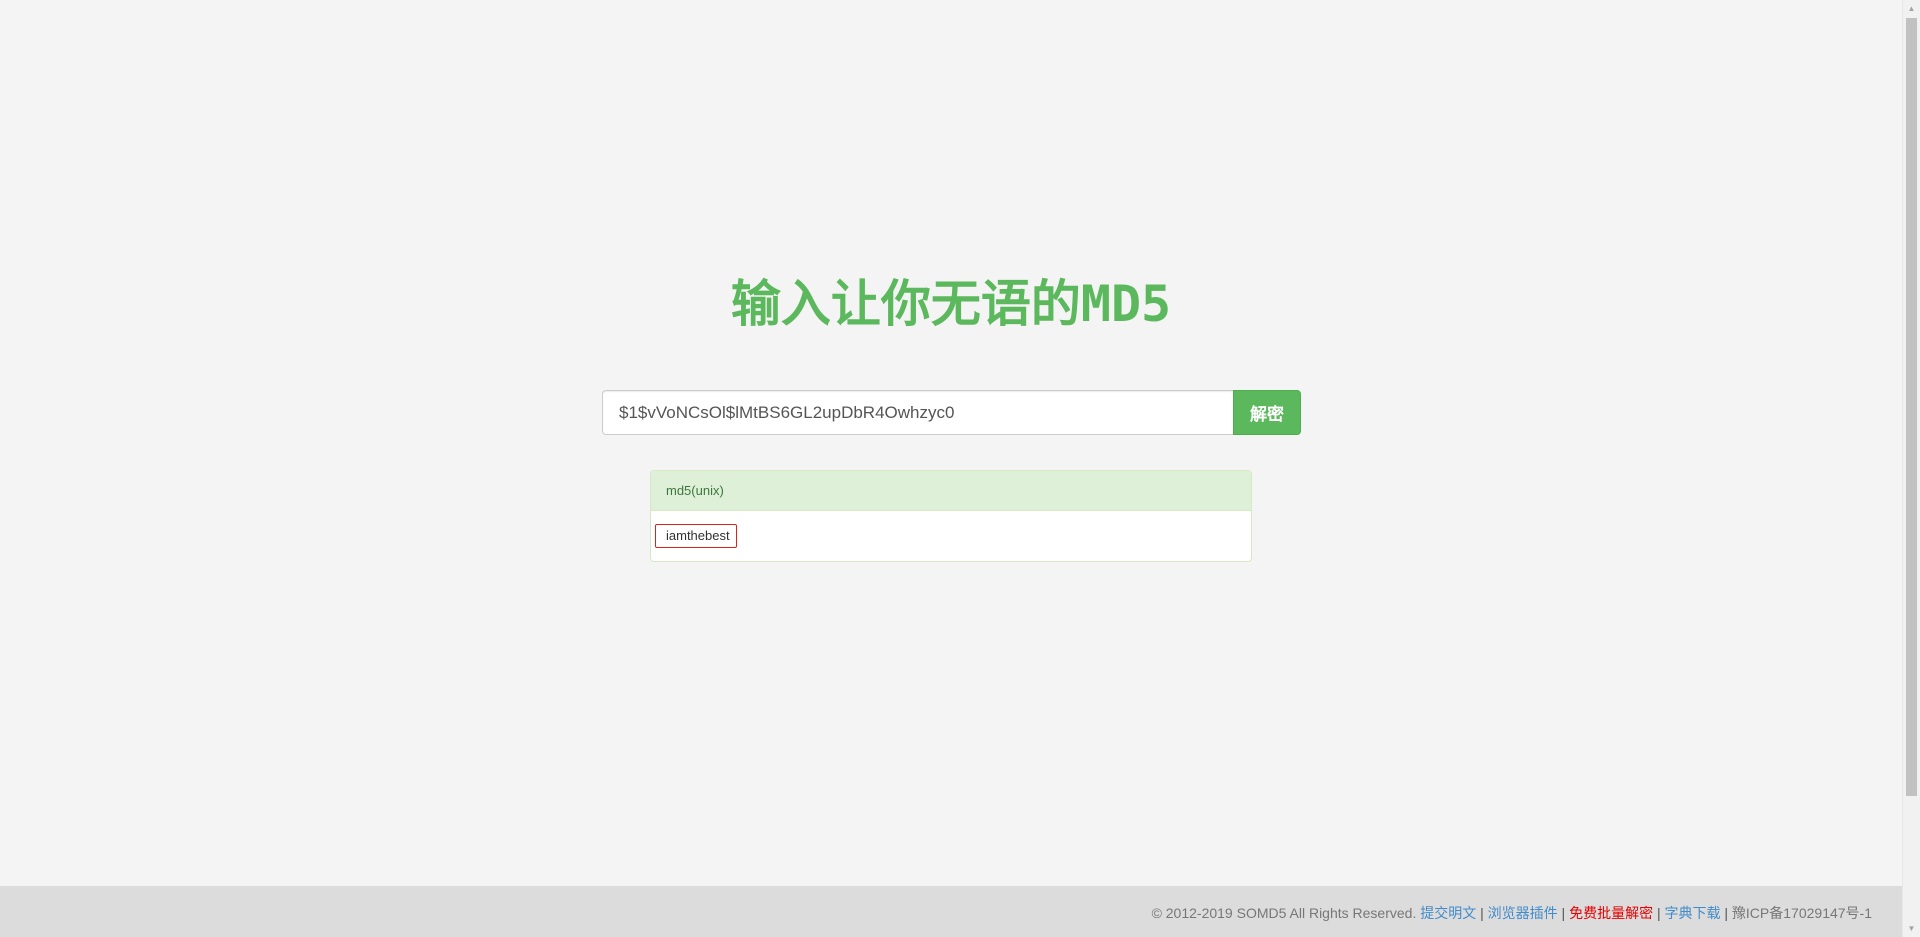 The height and width of the screenshot is (937, 1920). Describe the element at coordinates (1911, 8) in the screenshot. I see `arrow-up-icon: ▲` at that location.